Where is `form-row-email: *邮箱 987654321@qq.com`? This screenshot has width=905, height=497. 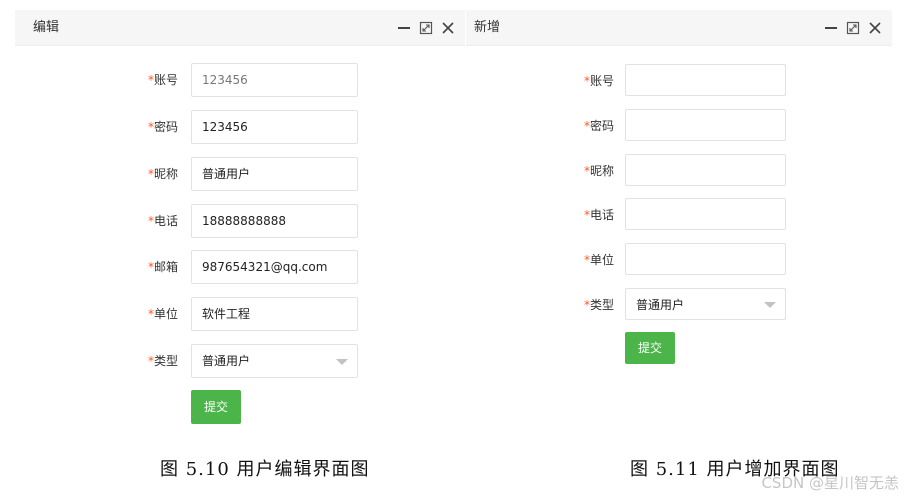
form-row-email: *邮箱 987654321@qq.com is located at coordinates (240, 267).